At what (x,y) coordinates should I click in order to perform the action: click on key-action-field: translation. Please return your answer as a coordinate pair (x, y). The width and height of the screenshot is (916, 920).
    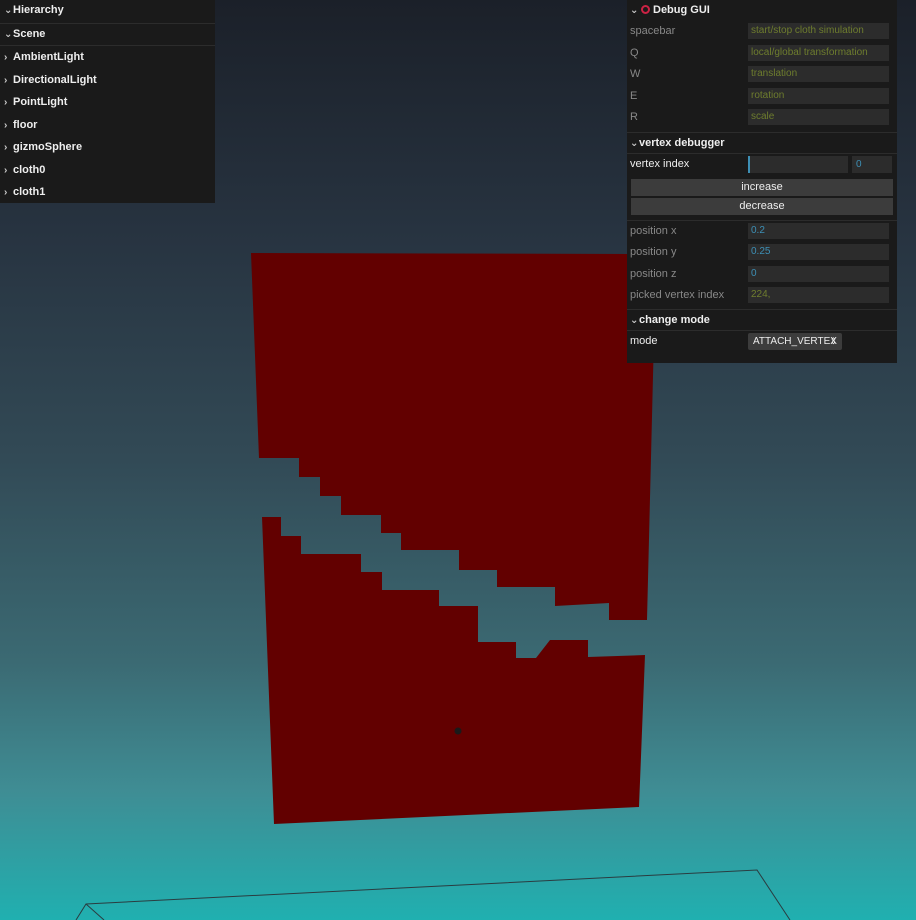
    Looking at the image, I should click on (818, 74).